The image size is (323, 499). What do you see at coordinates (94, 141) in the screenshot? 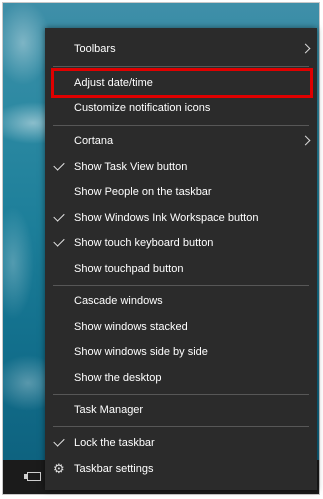
I see `menu-item-label: Cortana` at bounding box center [94, 141].